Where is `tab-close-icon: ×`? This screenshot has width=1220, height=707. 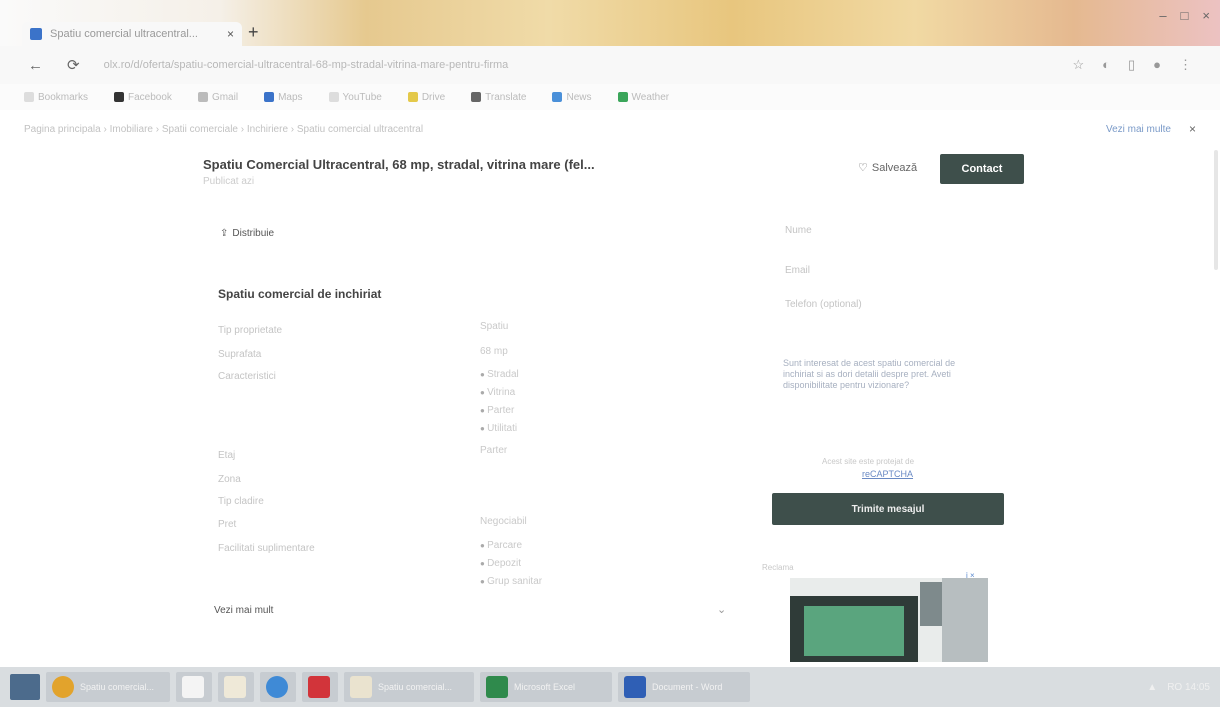 tab-close-icon: × is located at coordinates (230, 34).